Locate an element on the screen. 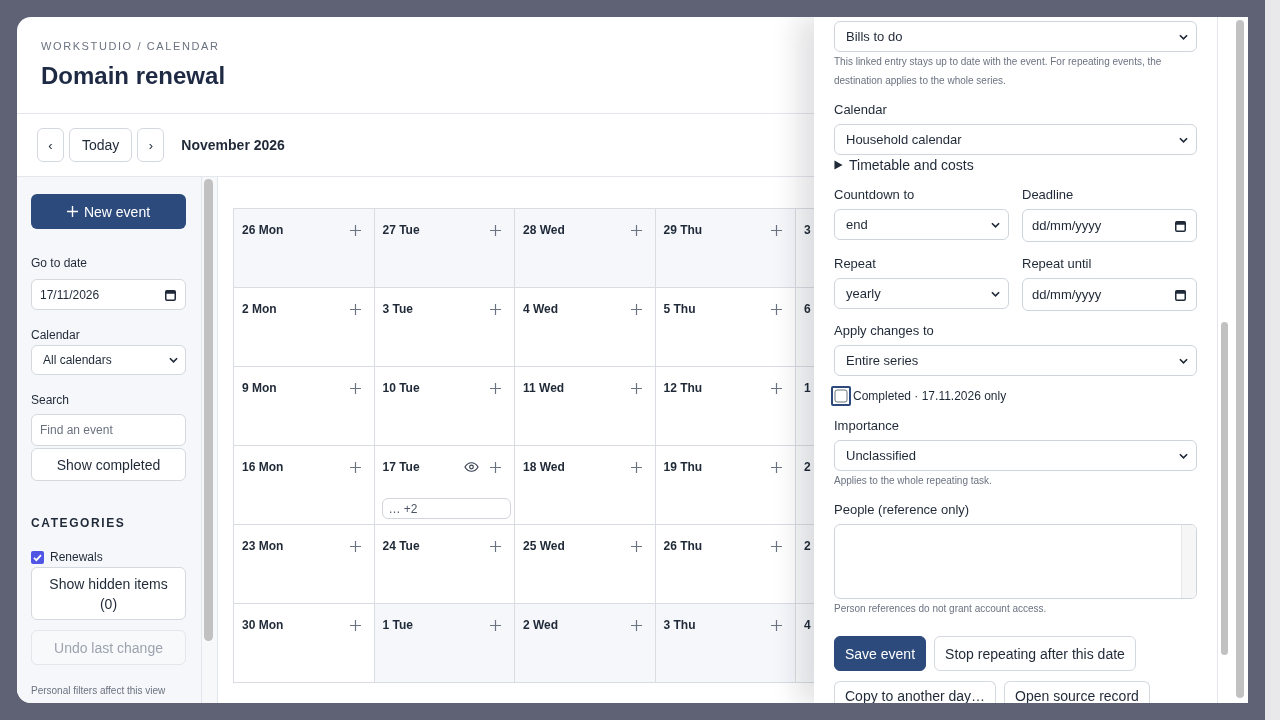  day-label: 24 Tue is located at coordinates (401, 546).